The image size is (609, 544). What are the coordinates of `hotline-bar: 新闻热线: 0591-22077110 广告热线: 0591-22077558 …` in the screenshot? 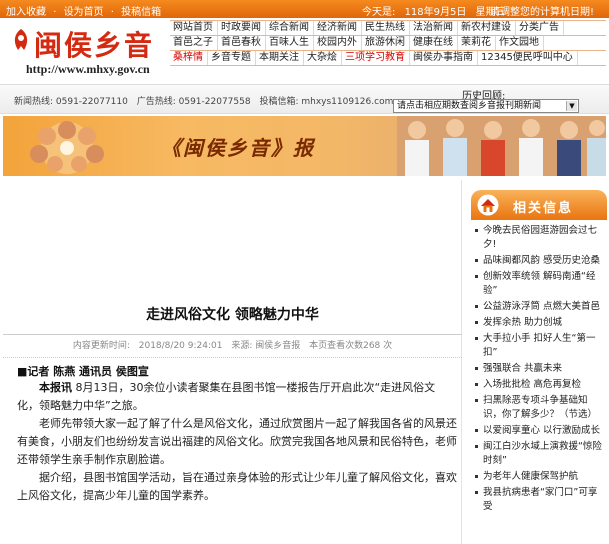 It's located at (304, 99).